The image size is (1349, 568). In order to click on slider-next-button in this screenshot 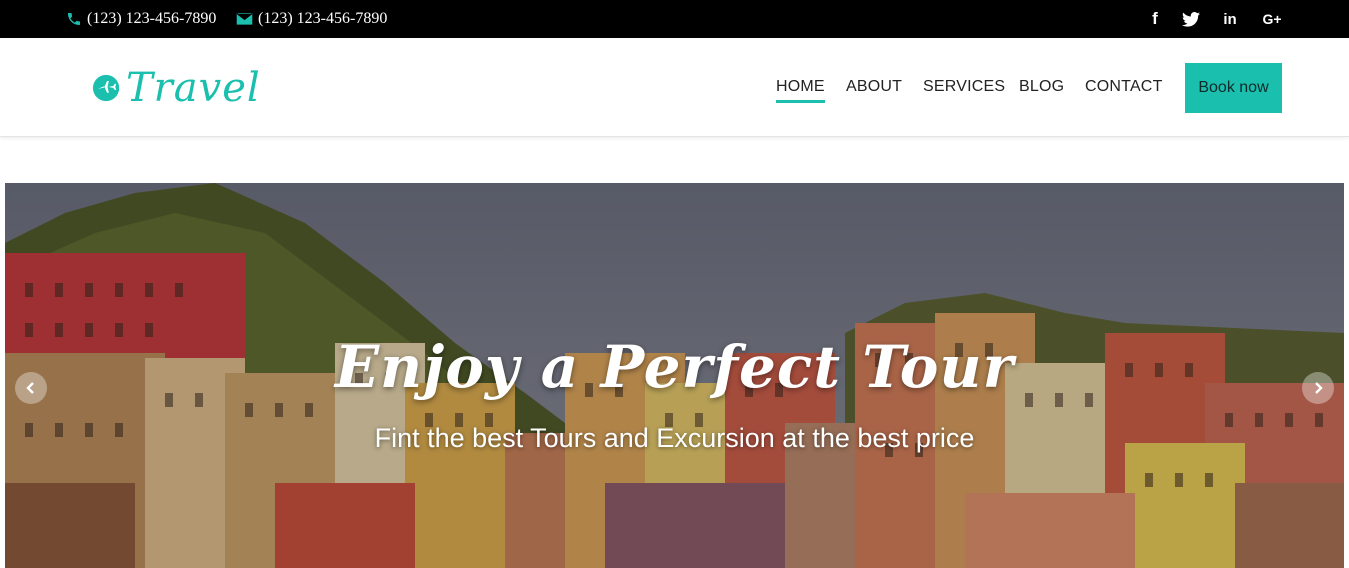, I will do `click(1318, 388)`.